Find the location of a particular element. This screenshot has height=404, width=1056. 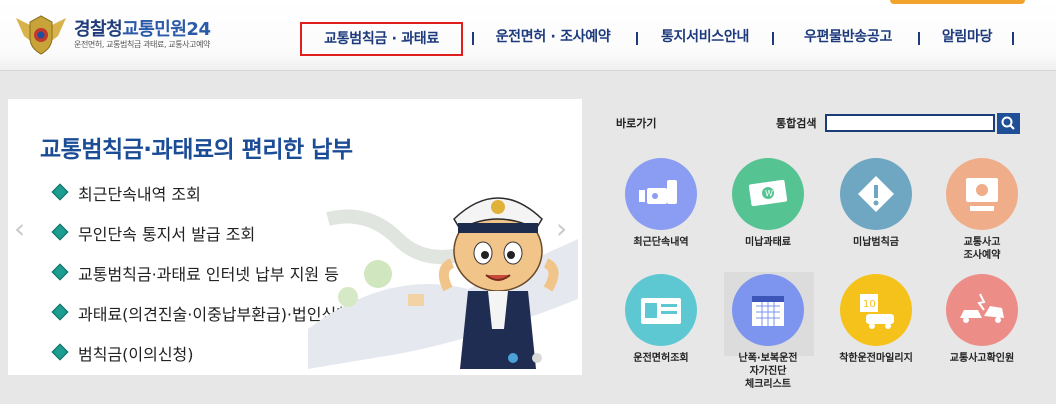

logo-title-agency: 경찰청 is located at coordinates (98, 29).